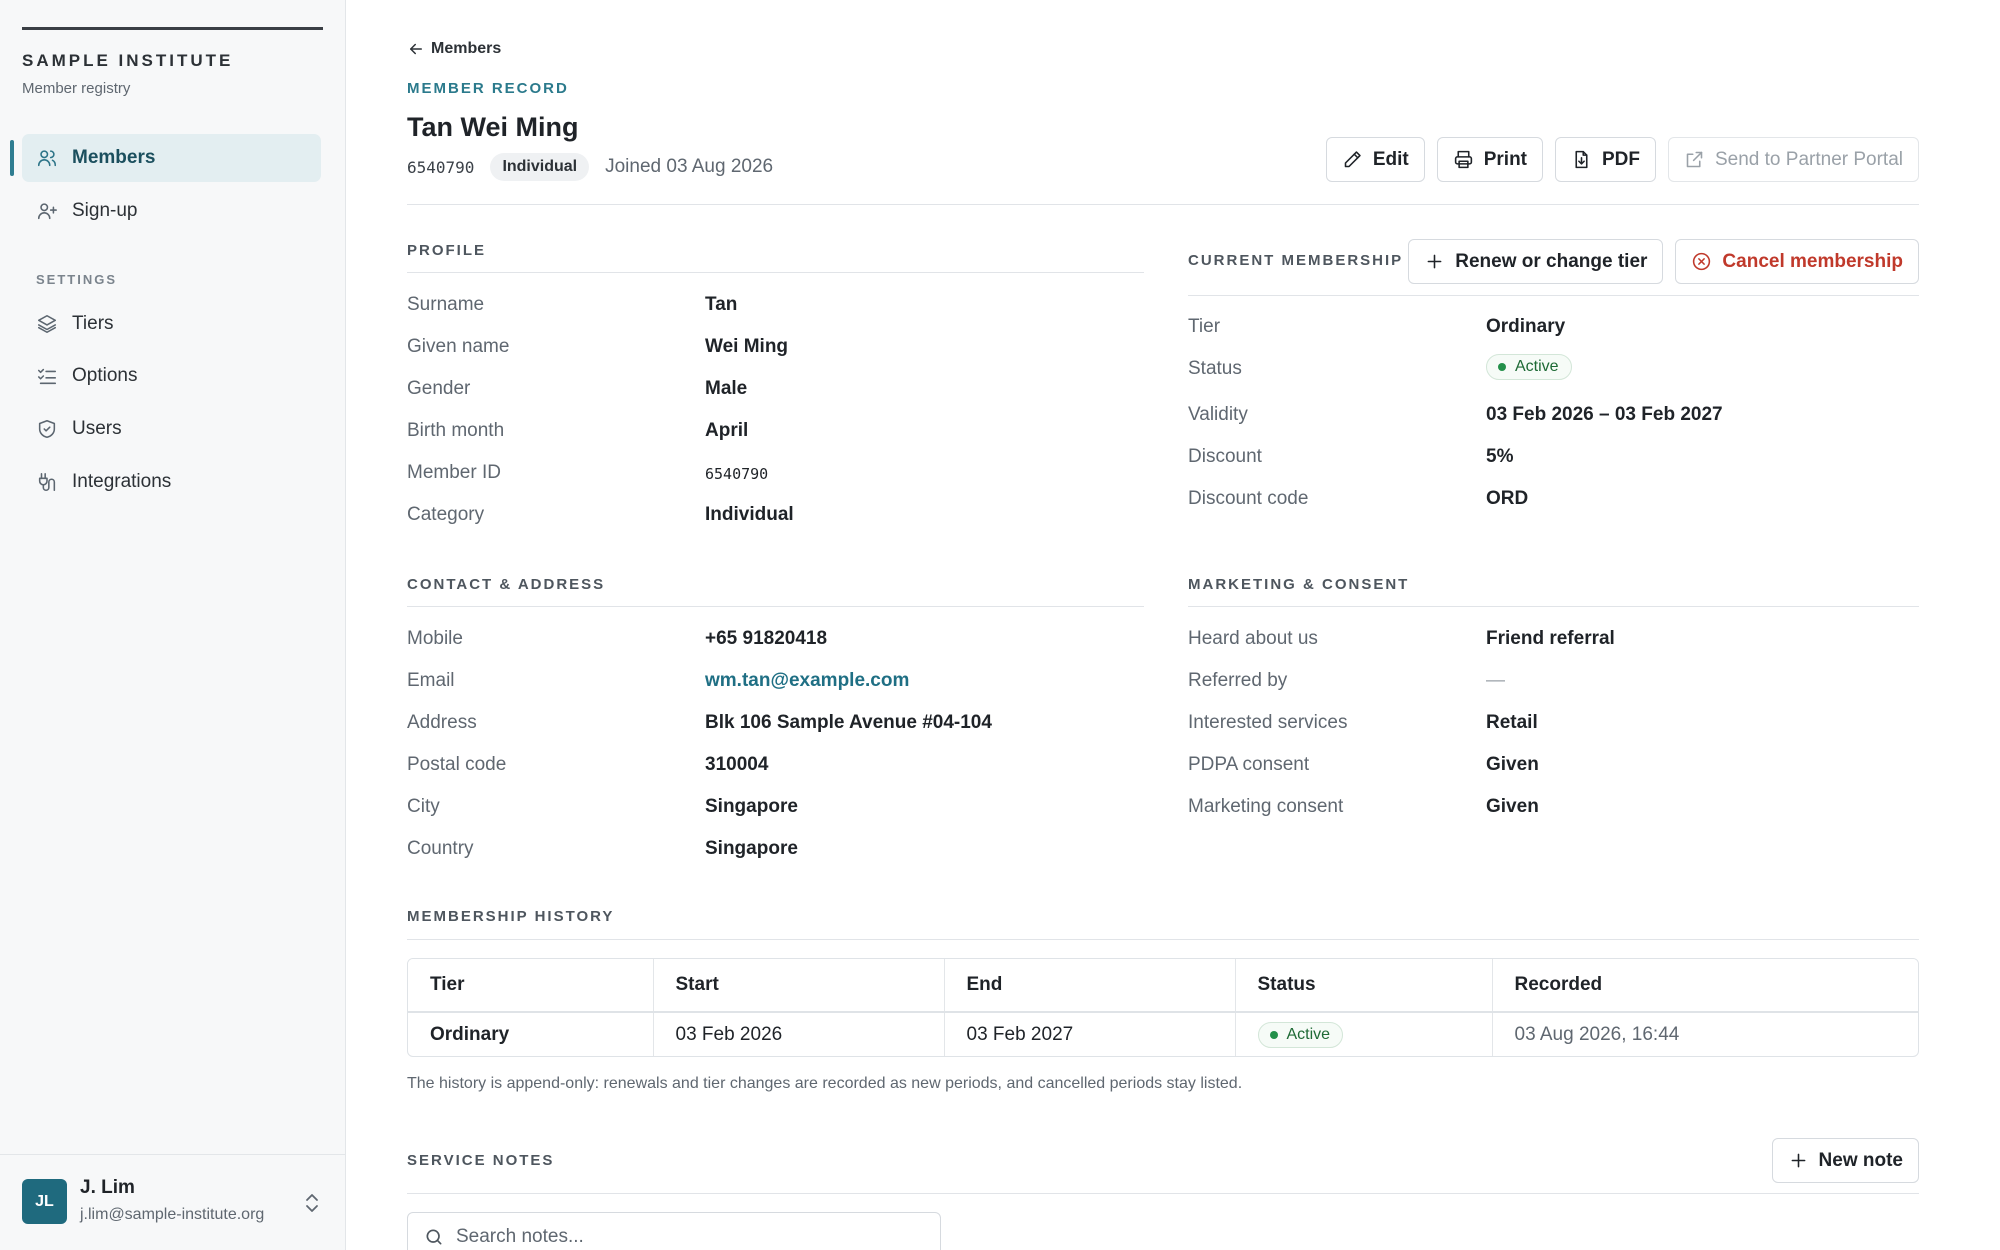 Image resolution: width=2000 pixels, height=1250 pixels. Describe the element at coordinates (1512, 764) in the screenshot. I see `pdpa-consent-value: Given` at that location.